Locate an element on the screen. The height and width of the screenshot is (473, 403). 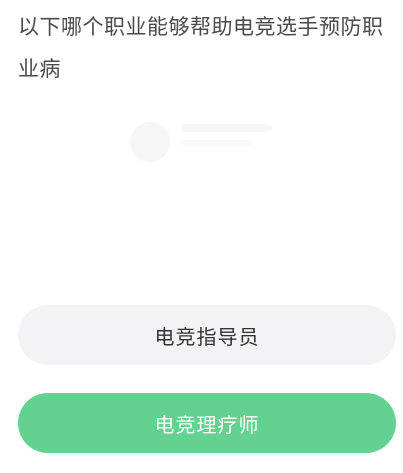
answer-option-b: 电竞理疗师 is located at coordinates (207, 423).